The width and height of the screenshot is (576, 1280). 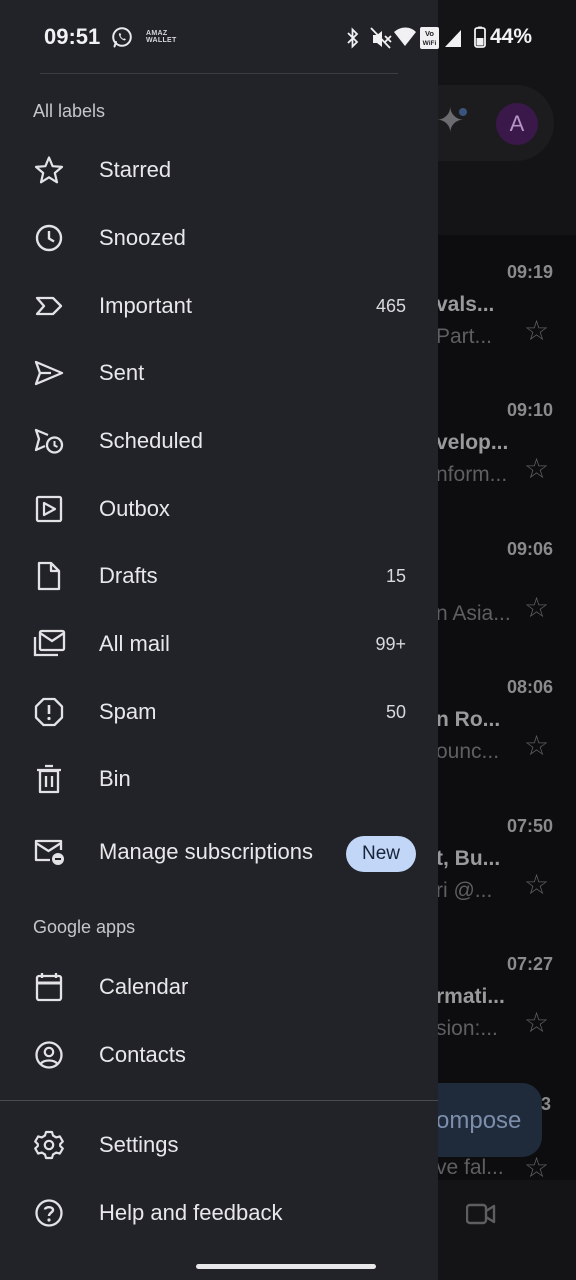 I want to click on important-icon, so click(x=49, y=306).